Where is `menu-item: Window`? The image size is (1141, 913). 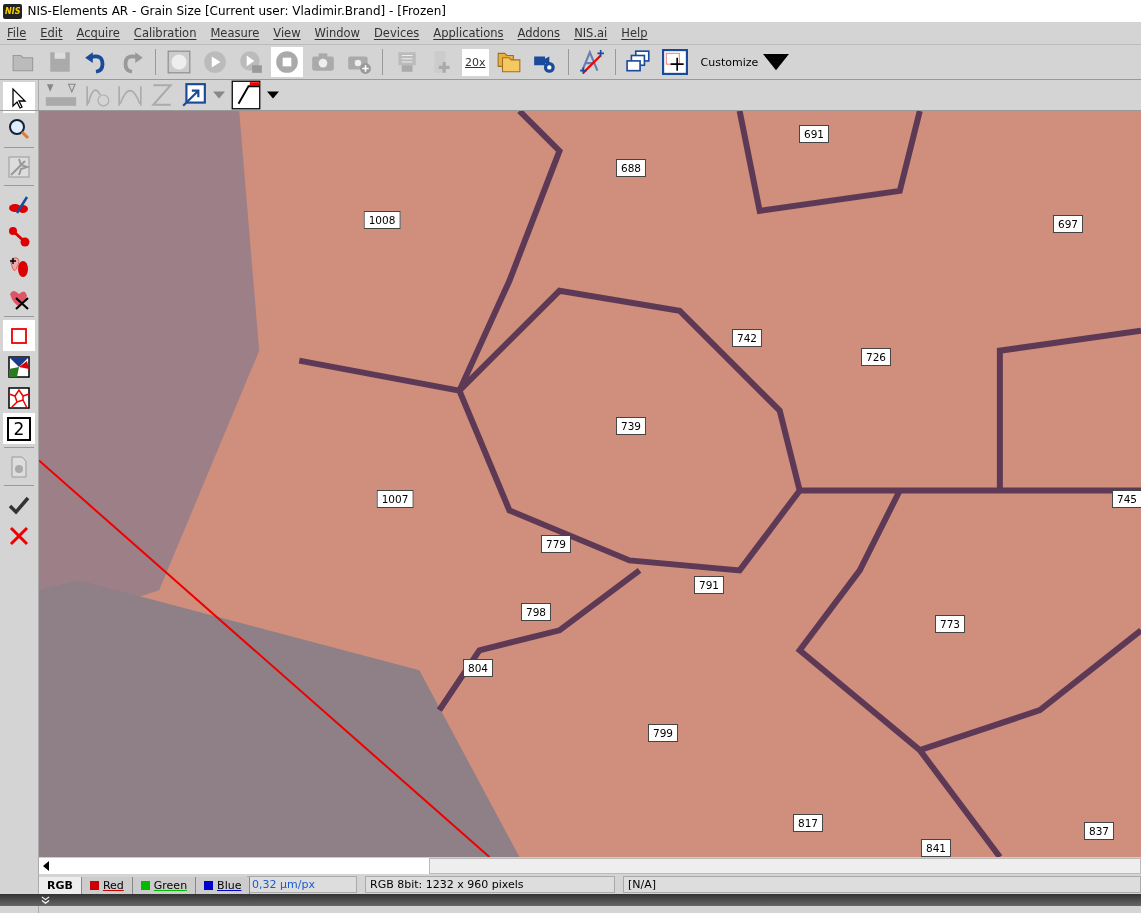
menu-item: Window is located at coordinates (337, 33).